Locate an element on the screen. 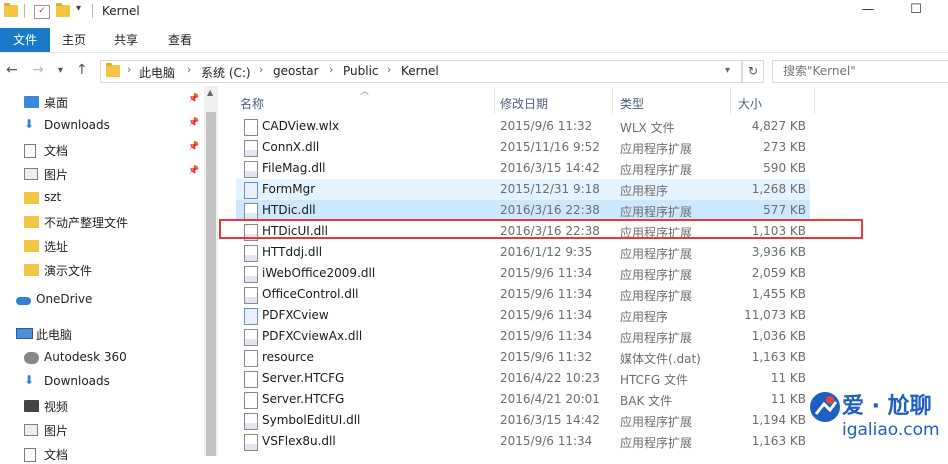 This screenshot has height=464, width=948. nav-item-12: 视频 is located at coordinates (102, 405).